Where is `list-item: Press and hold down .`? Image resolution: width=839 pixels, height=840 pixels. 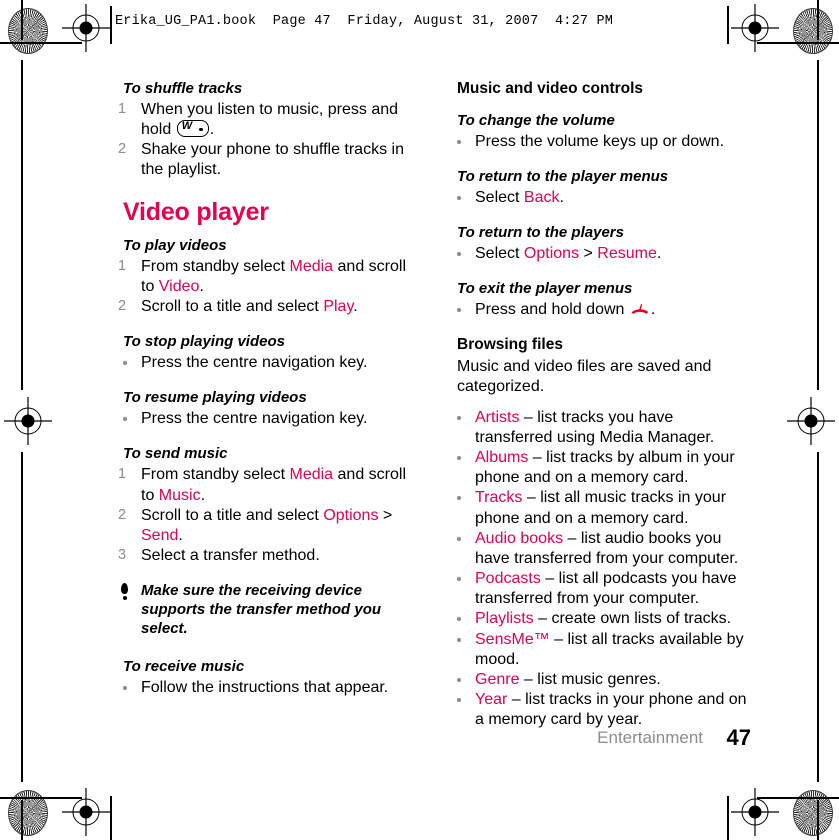
list-item: Press and hold down . is located at coordinates (602, 310).